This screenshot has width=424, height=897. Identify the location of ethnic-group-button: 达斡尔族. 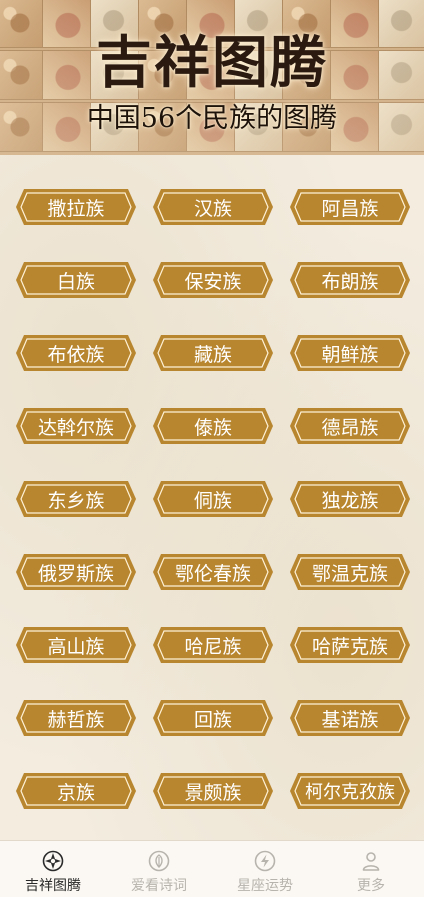
(76, 426).